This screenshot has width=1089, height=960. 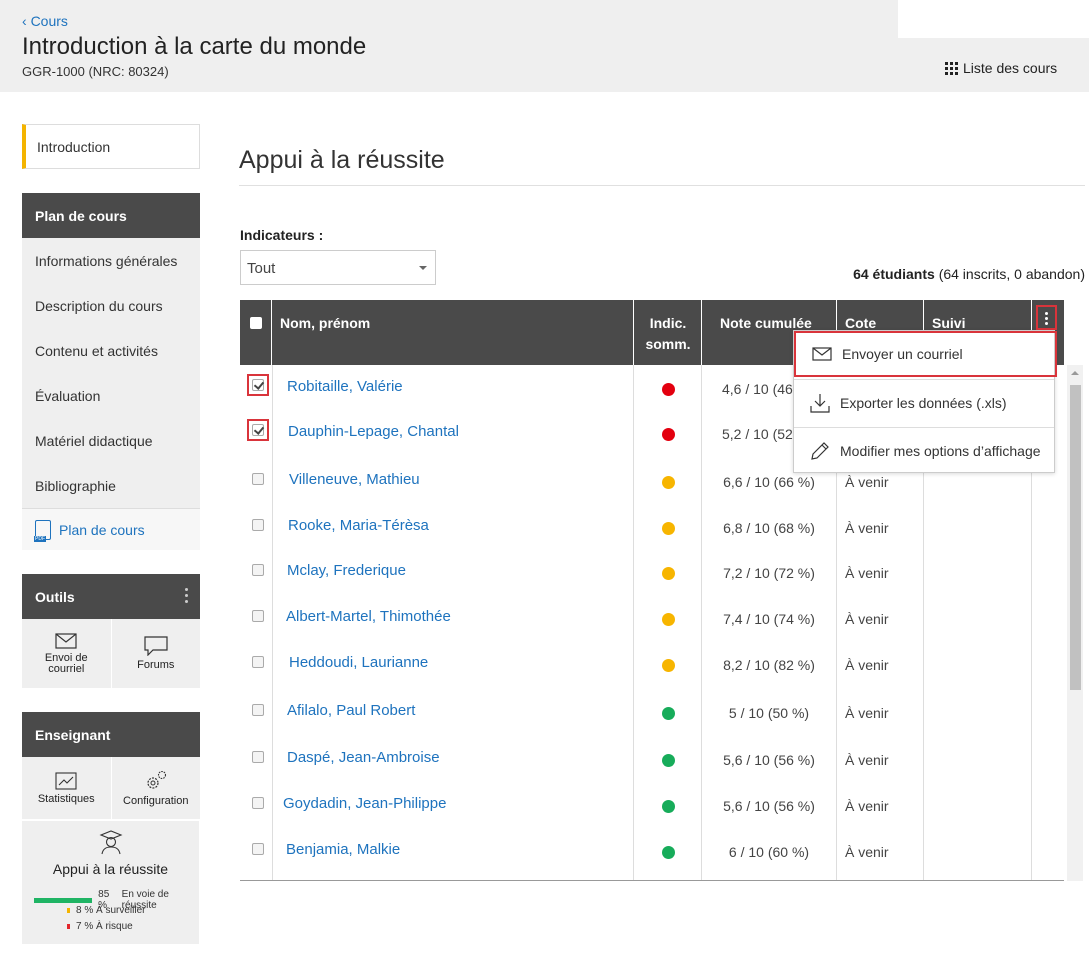 What do you see at coordinates (363, 757) in the screenshot?
I see `student-name-link: Daspé, Jean-Ambroise` at bounding box center [363, 757].